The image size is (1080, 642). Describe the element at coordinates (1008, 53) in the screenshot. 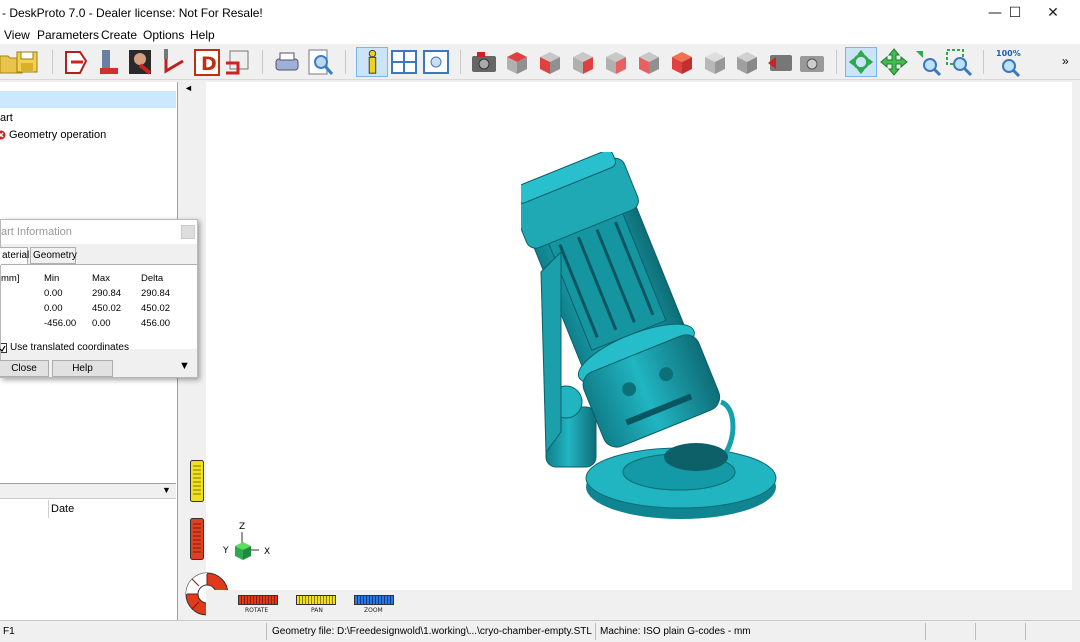

I see `zoom-100-label: 100%` at that location.